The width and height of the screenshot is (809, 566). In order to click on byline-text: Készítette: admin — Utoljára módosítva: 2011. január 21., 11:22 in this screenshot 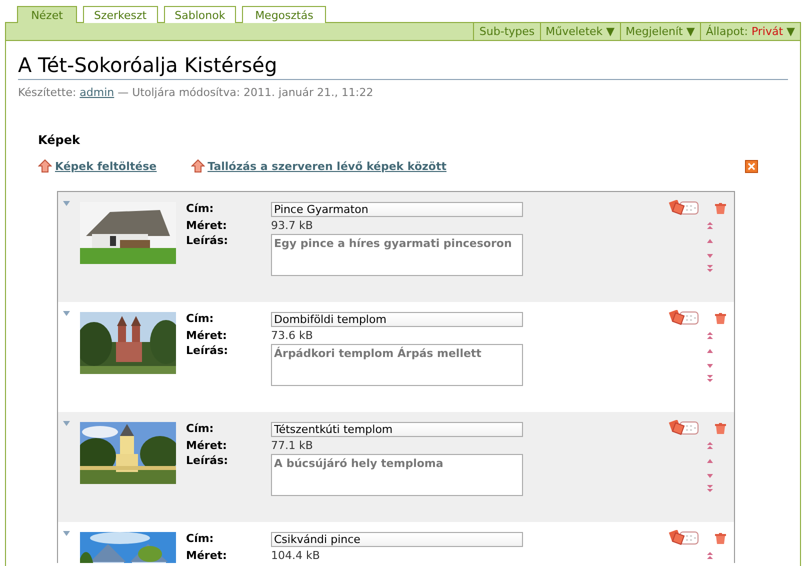, I will do `click(196, 92)`.